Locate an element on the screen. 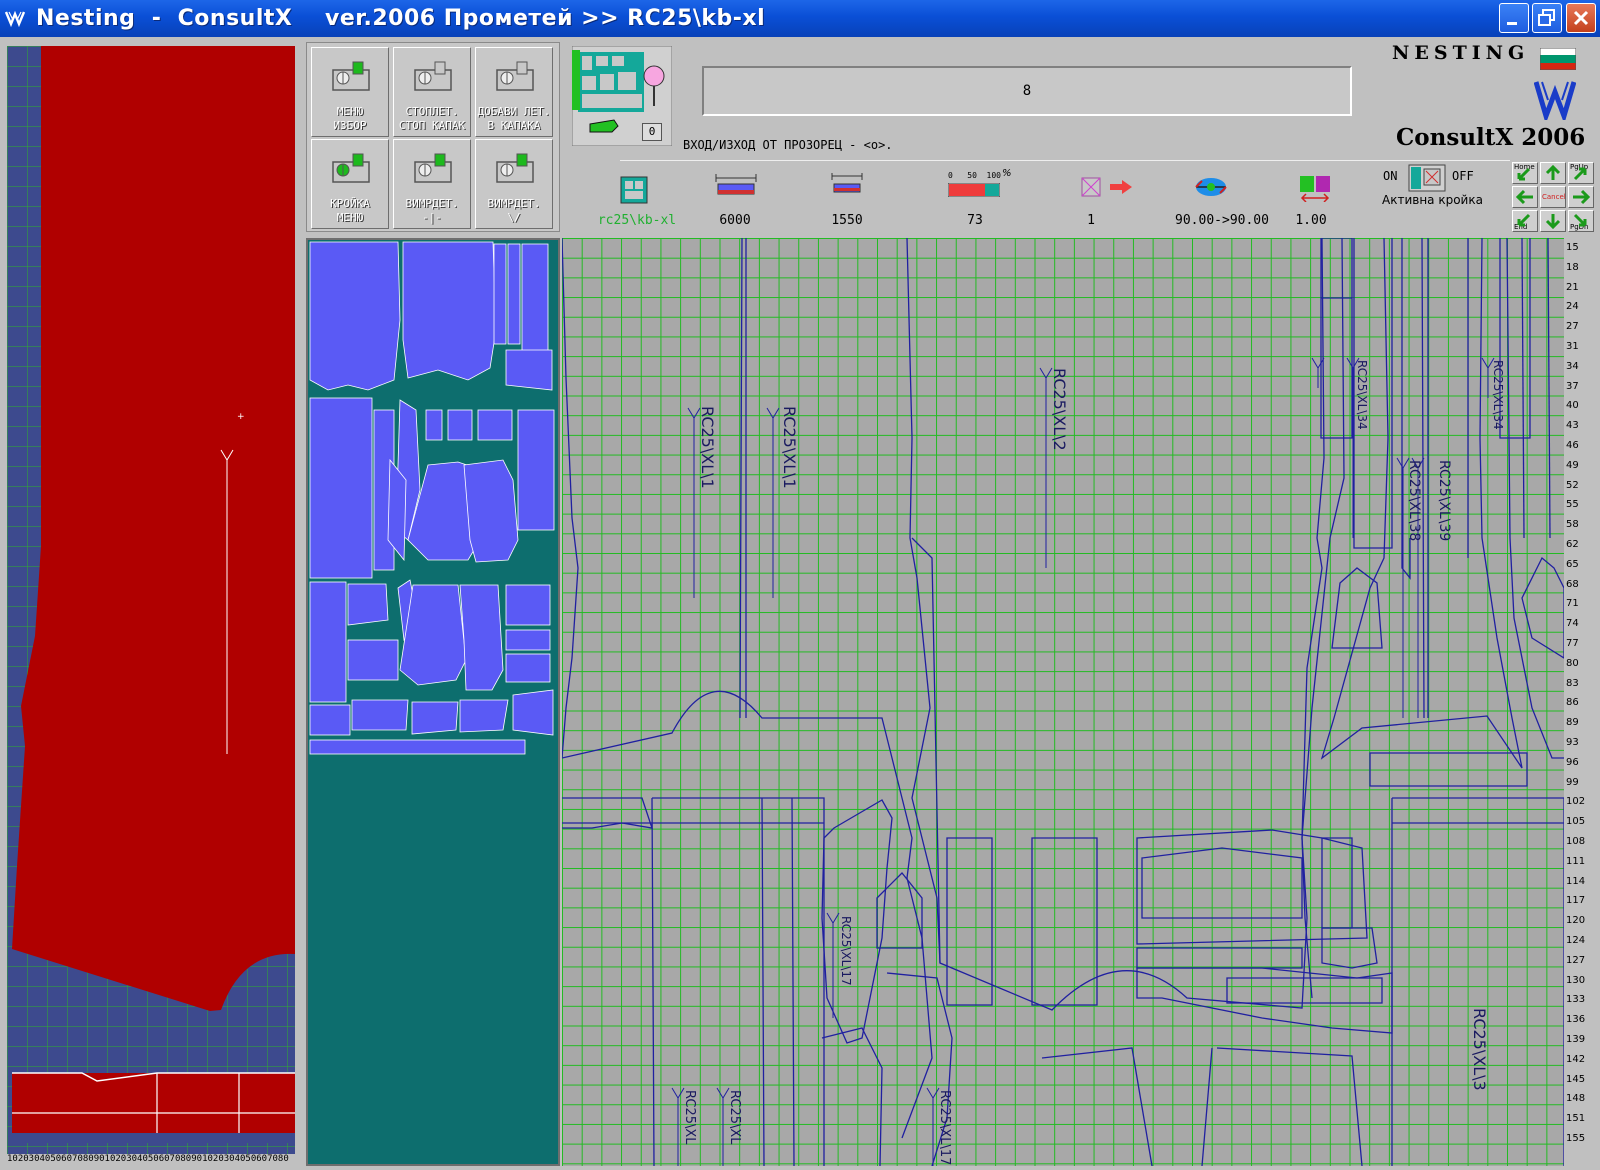  arrow-down-left-icon is located at coordinates (1524, 220).